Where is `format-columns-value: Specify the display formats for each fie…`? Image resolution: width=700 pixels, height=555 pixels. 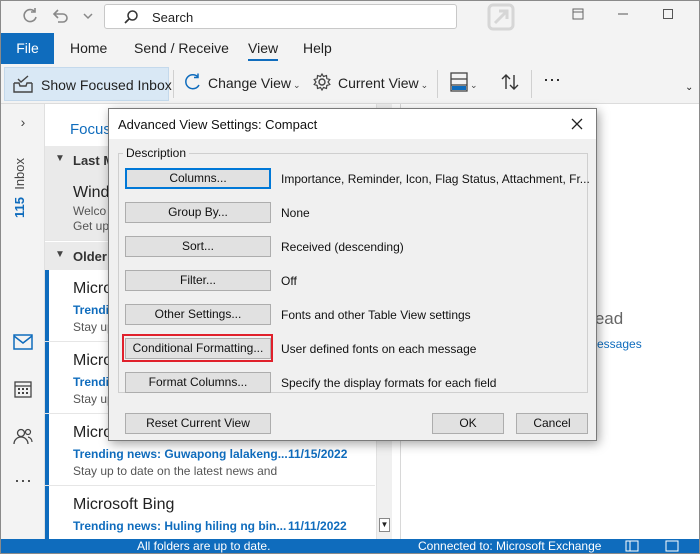
format-columns-value: Specify the display formats for each fie… is located at coordinates (389, 383).